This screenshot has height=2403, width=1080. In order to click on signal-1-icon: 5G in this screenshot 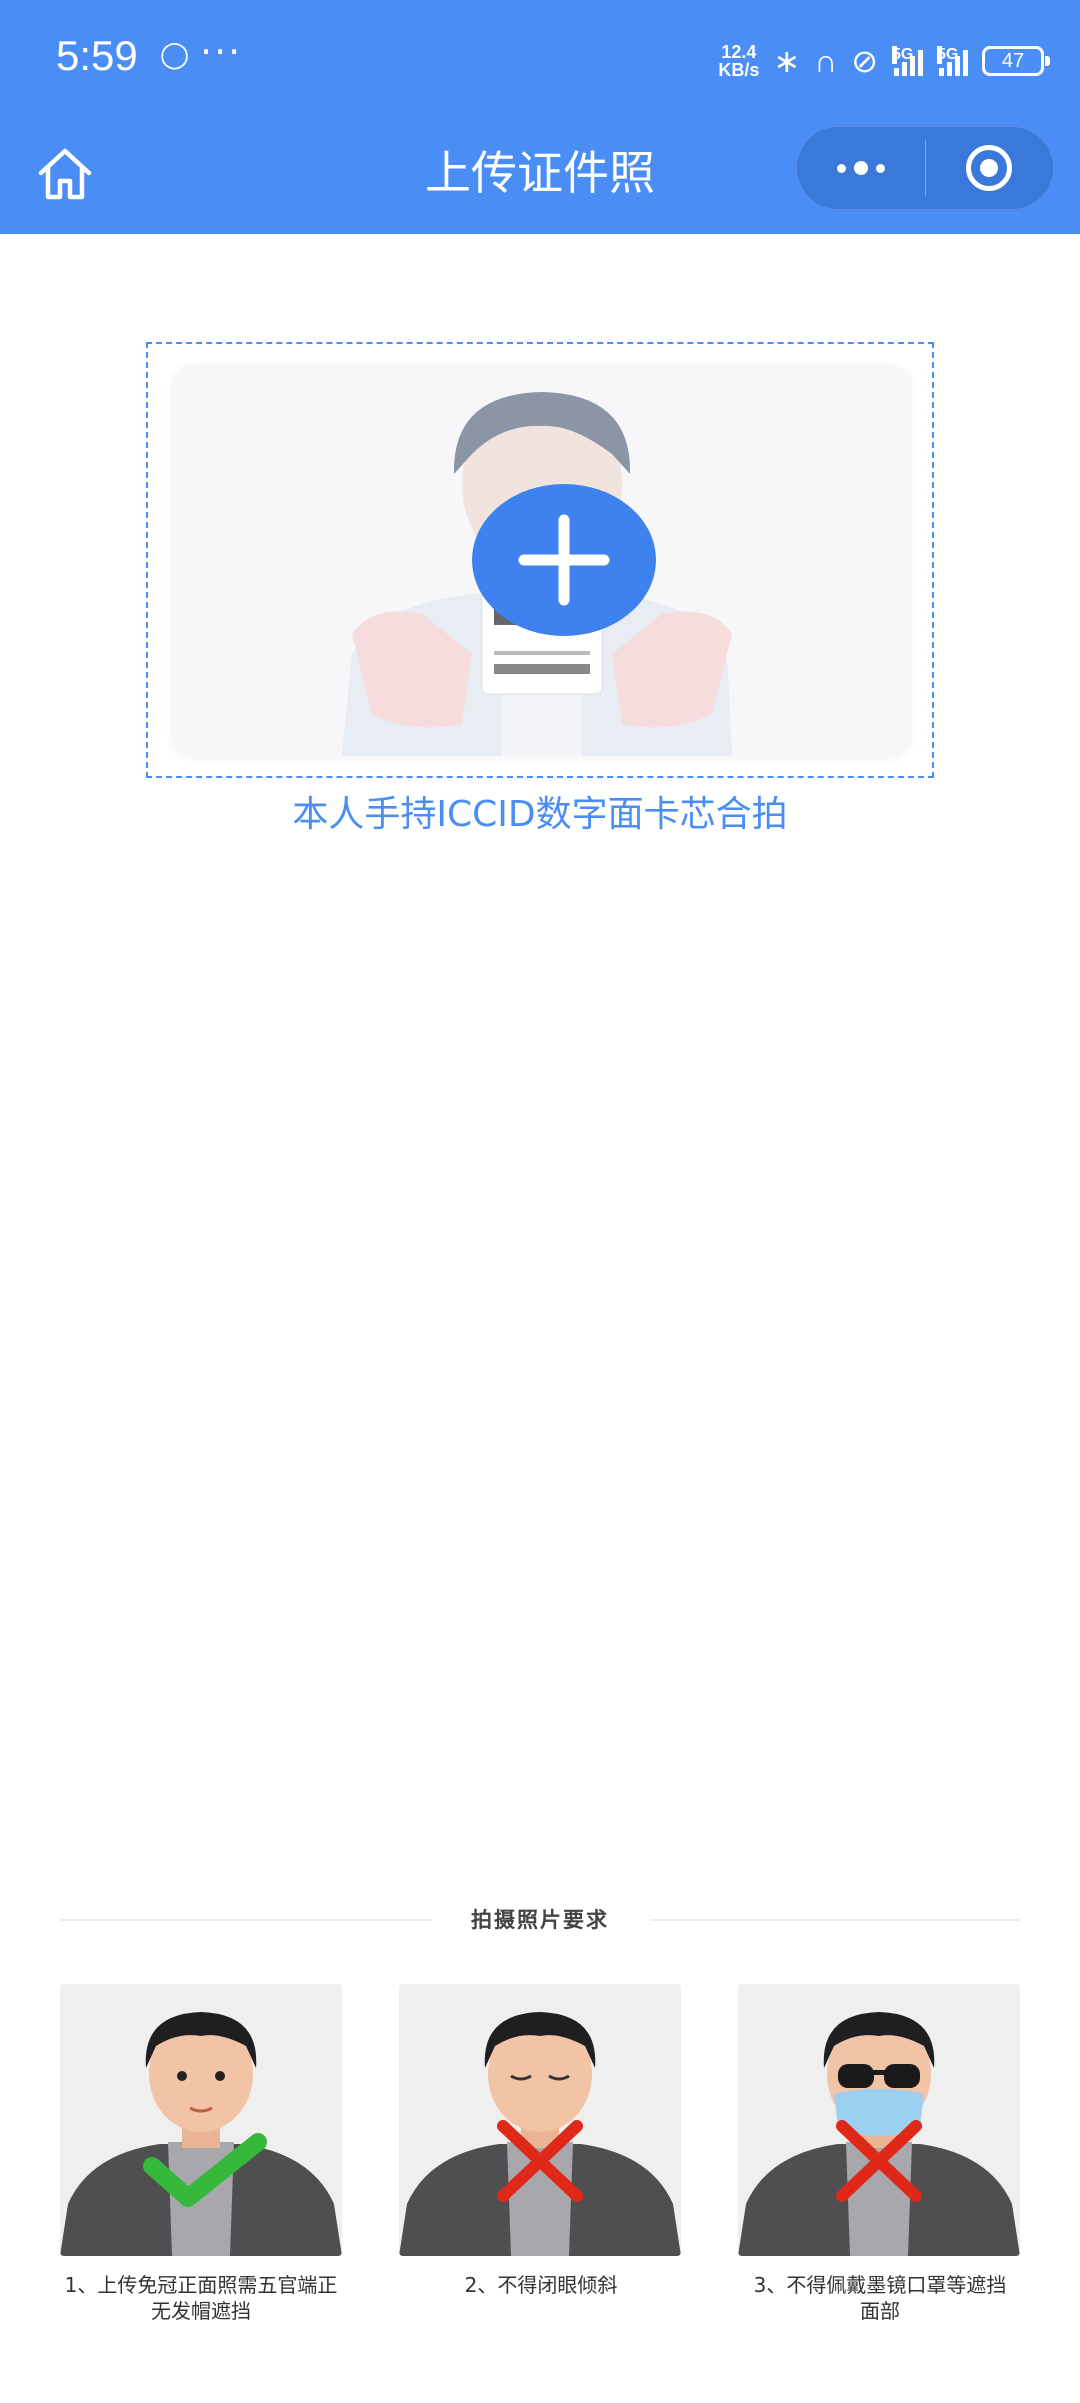, I will do `click(907, 61)`.